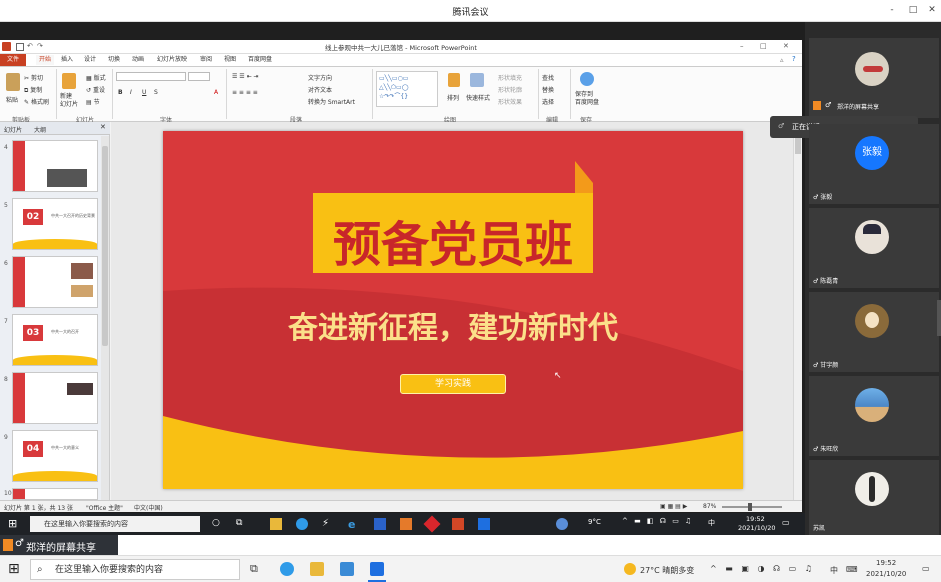  Describe the element at coordinates (260, 60) in the screenshot. I see `tab-baidu-netdisk: 百度网盘` at that location.